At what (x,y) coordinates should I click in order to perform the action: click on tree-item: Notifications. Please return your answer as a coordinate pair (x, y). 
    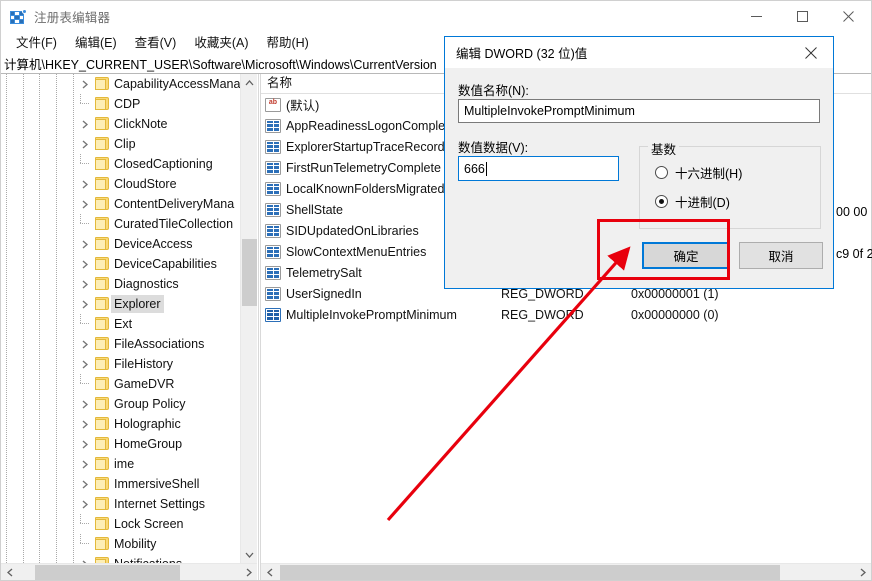
    Looking at the image, I should click on (129, 558).